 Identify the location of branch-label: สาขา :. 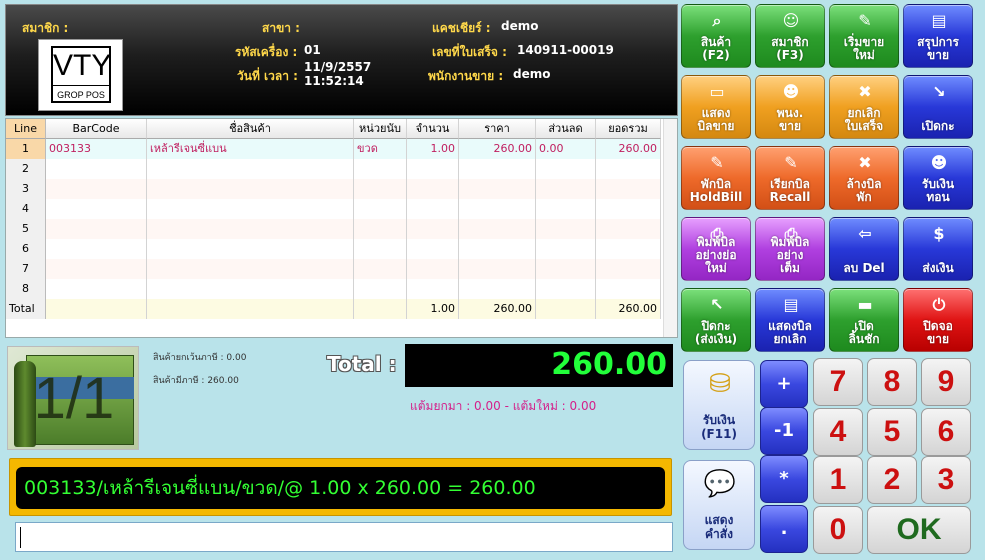
(281, 28).